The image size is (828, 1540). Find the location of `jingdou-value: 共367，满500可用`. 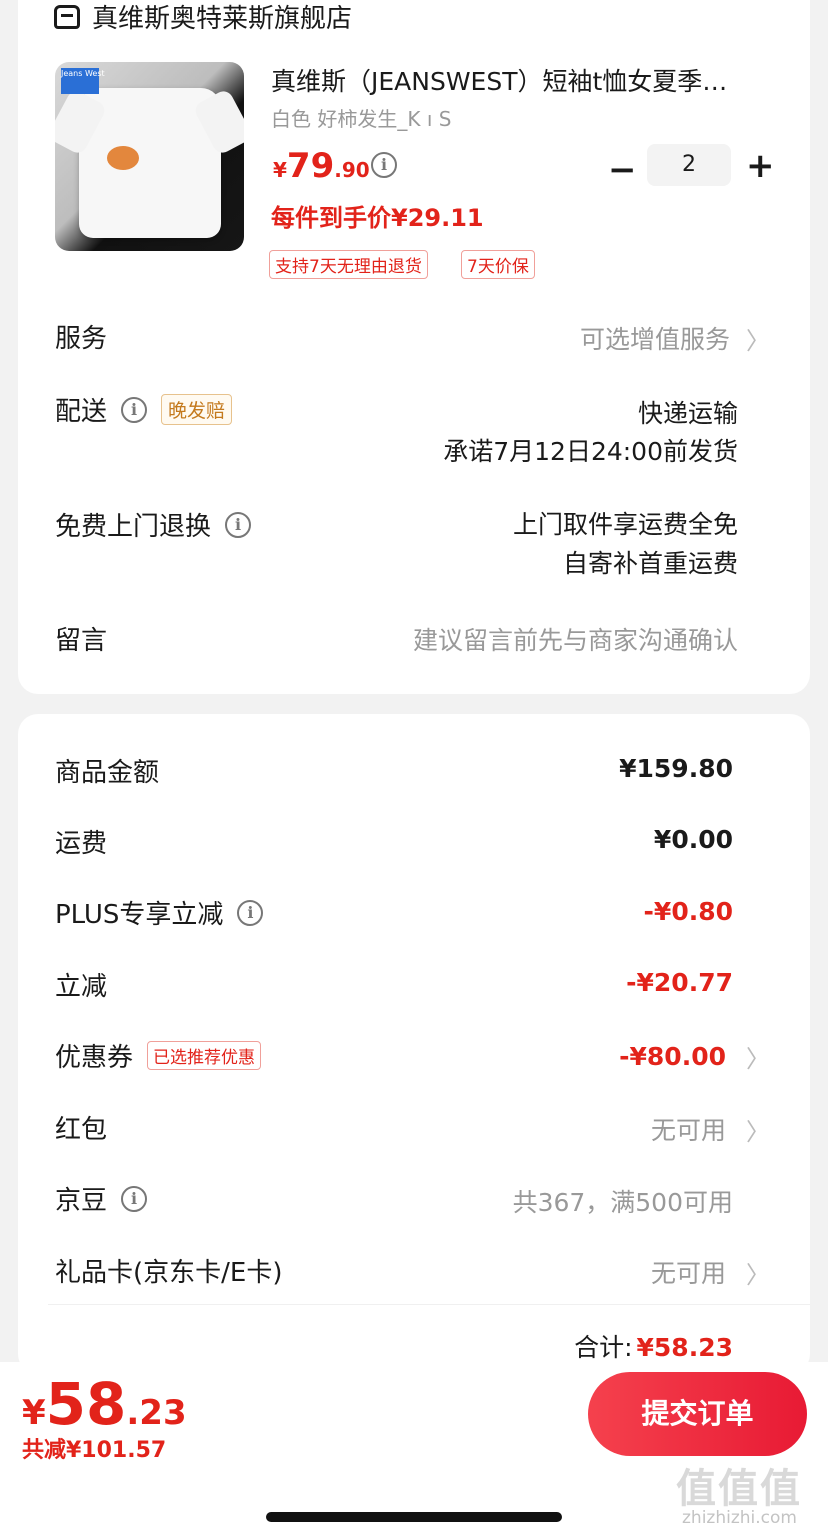

jingdou-value: 共367，满500可用 is located at coordinates (622, 1202).